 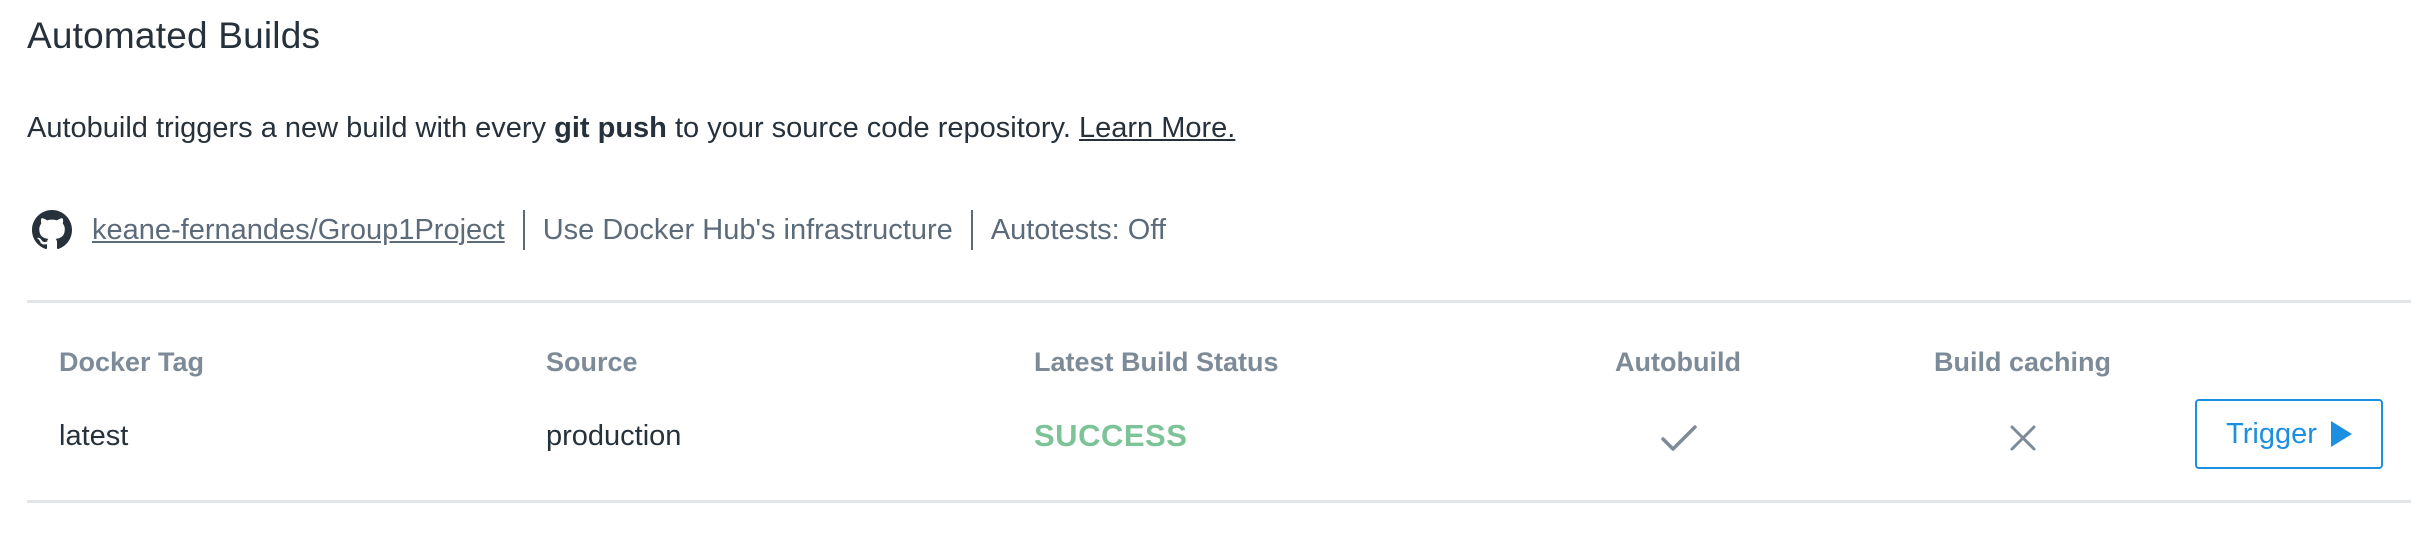 What do you see at coordinates (1111, 435) in the screenshot?
I see `status-badge: SUCCESS` at bounding box center [1111, 435].